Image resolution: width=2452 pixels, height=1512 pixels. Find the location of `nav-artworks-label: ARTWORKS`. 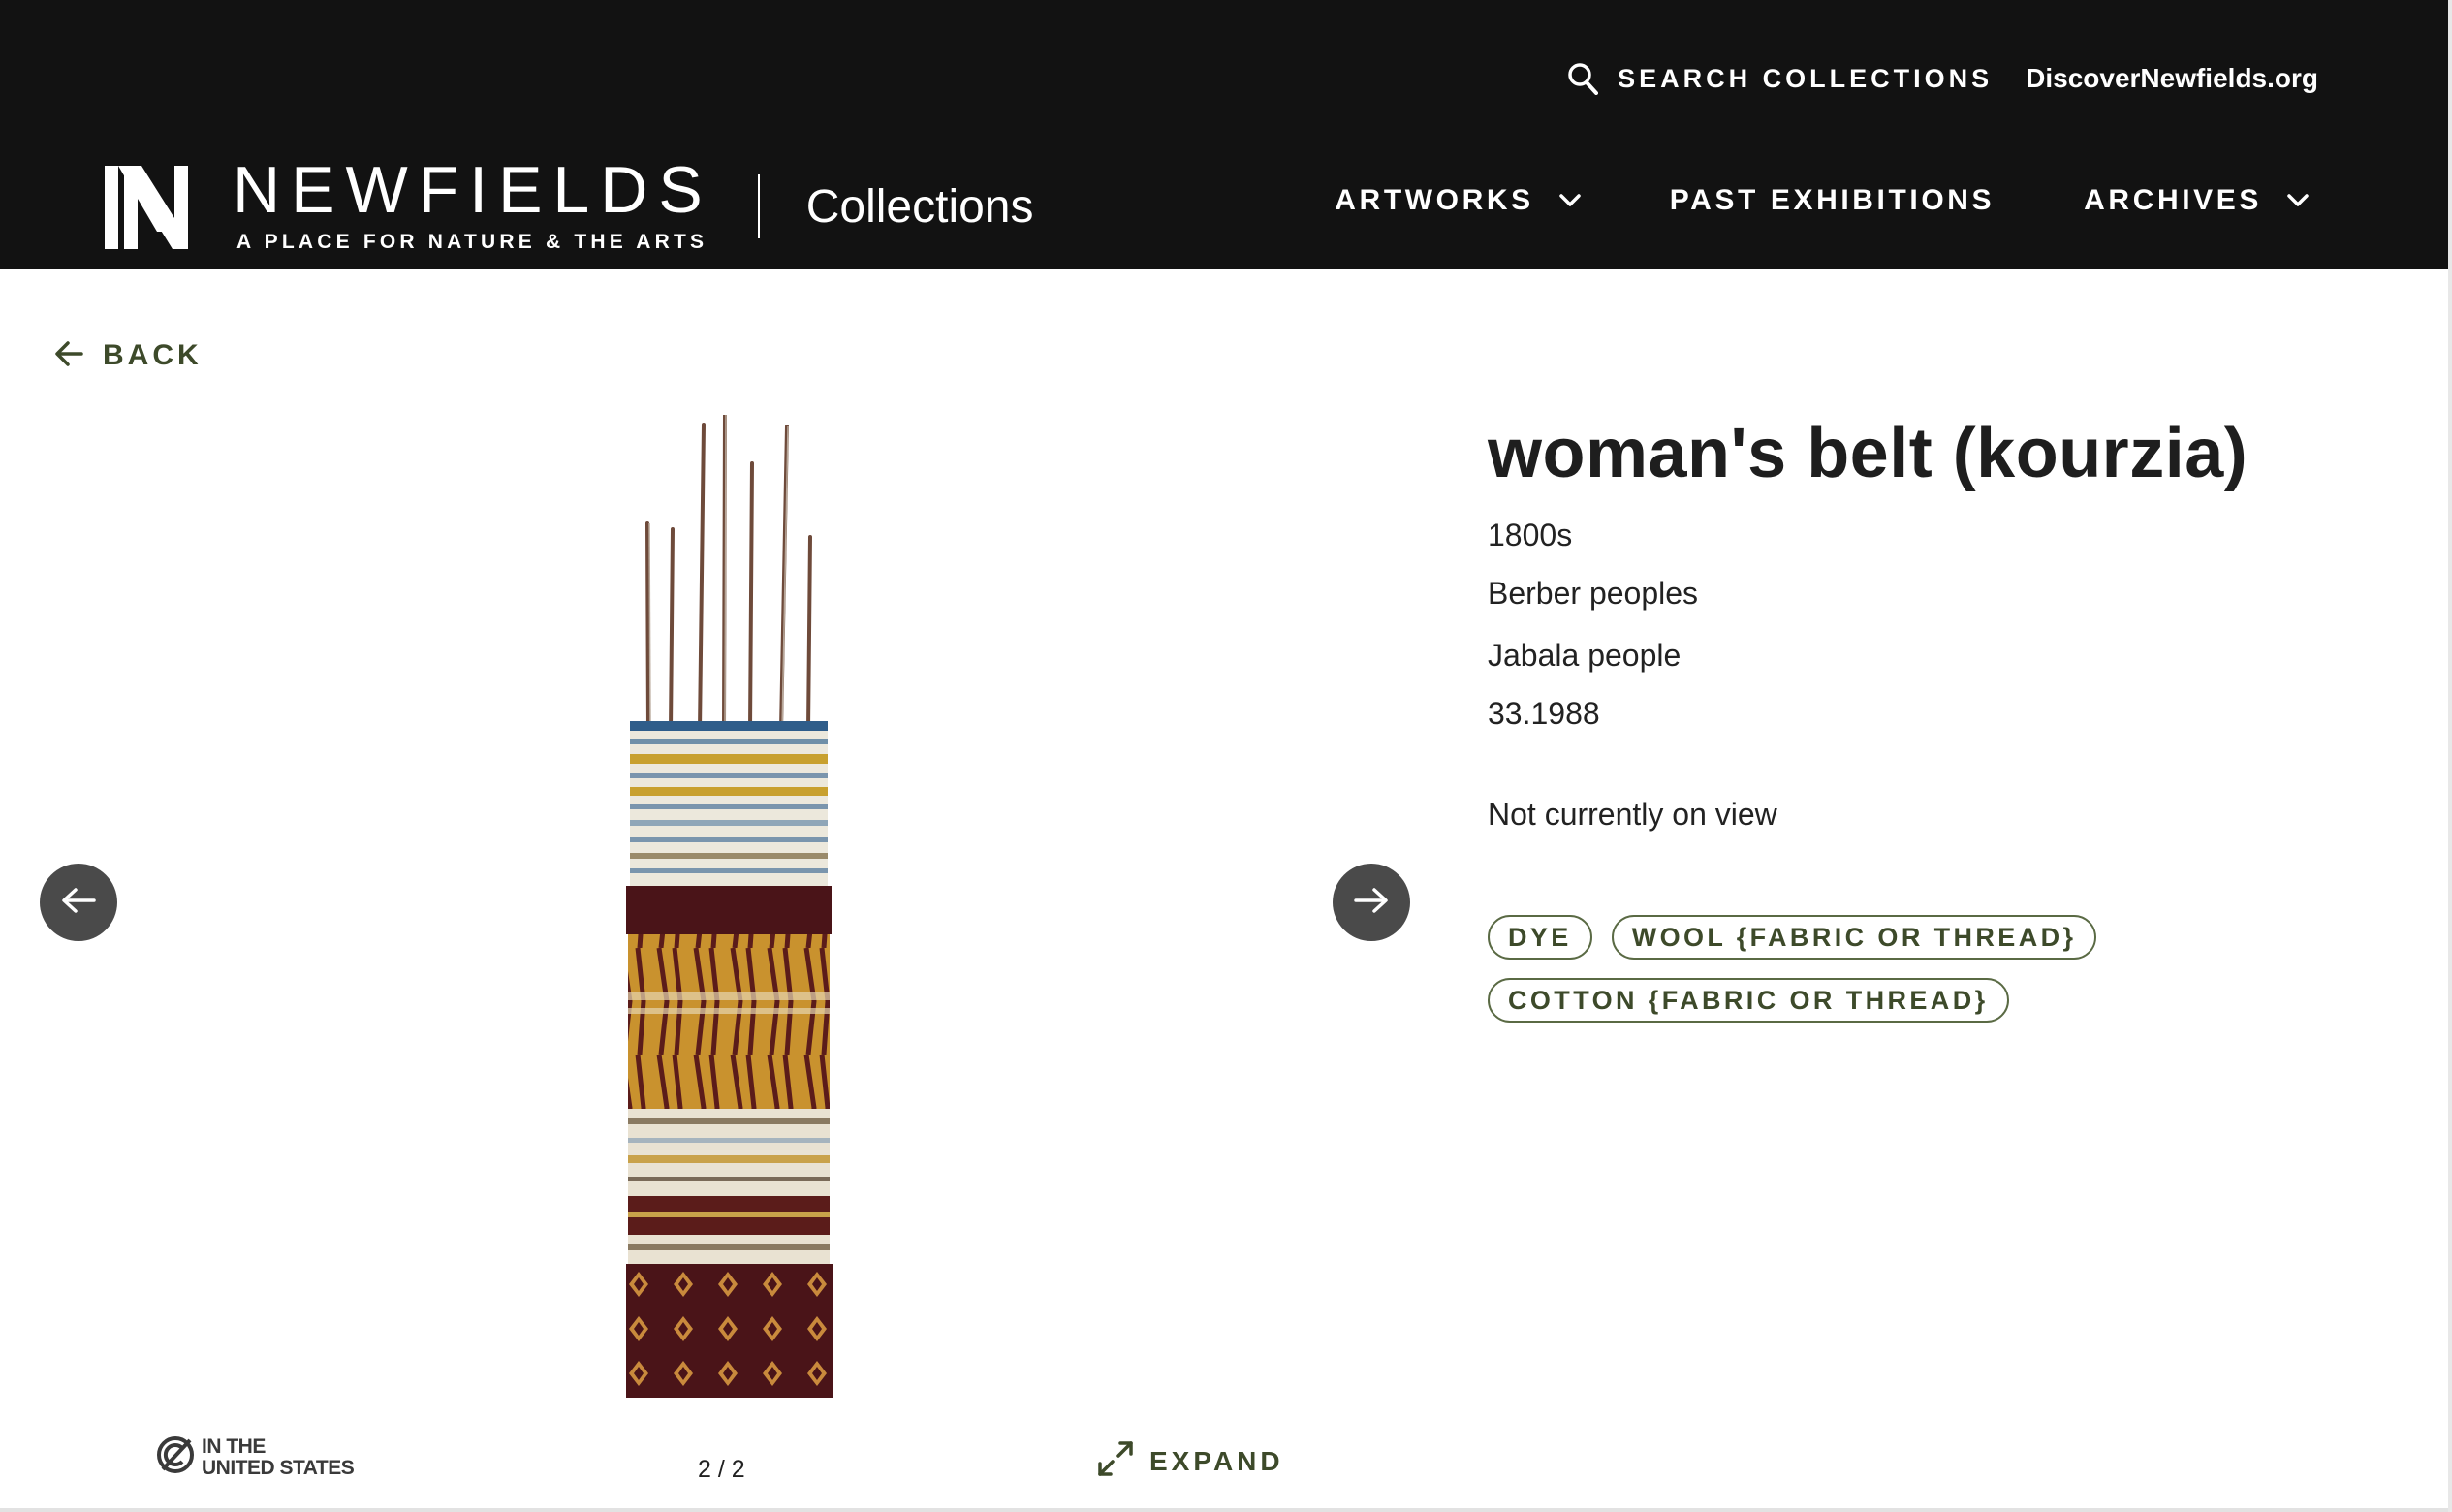

nav-artworks-label: ARTWORKS is located at coordinates (1434, 200).